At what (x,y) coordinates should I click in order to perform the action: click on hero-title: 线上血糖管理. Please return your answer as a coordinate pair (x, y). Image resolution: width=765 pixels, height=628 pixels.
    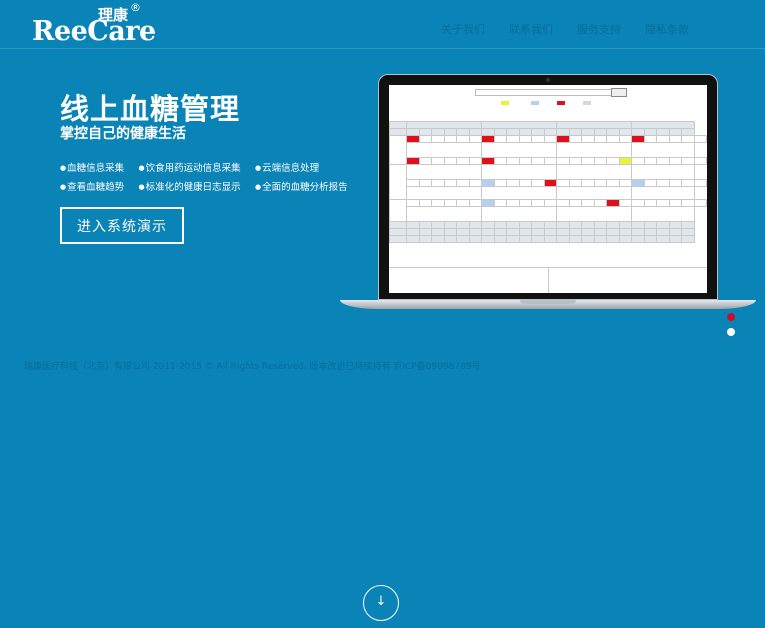
    Looking at the image, I should click on (150, 109).